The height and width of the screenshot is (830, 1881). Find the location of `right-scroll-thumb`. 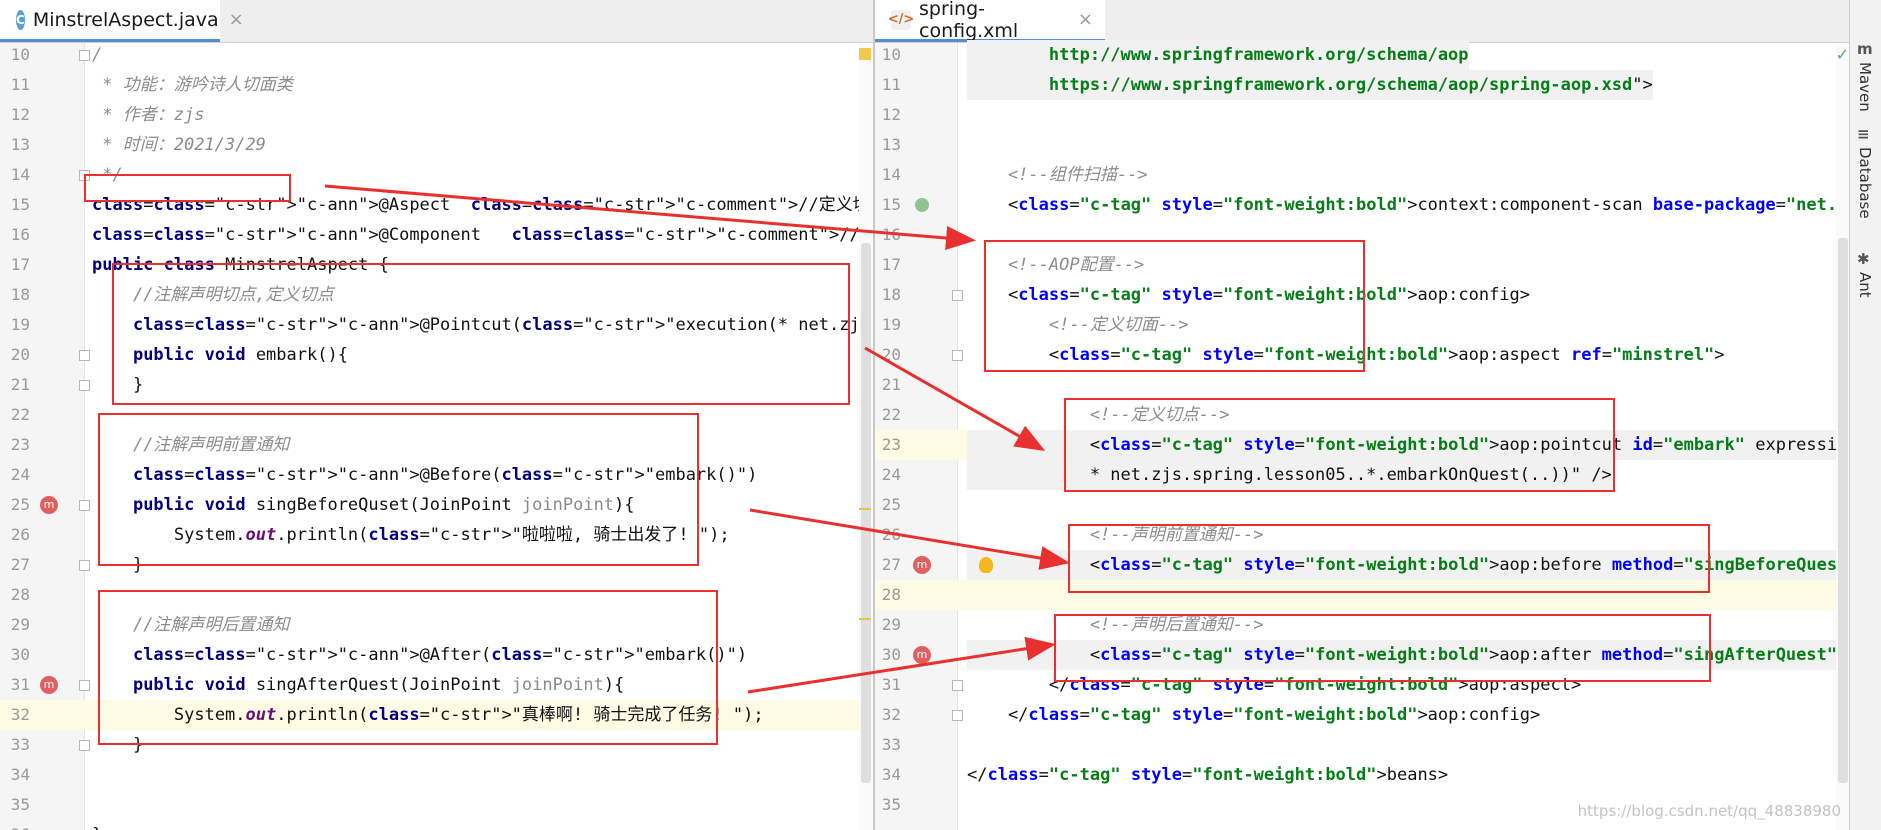

right-scroll-thumb is located at coordinates (1843, 510).